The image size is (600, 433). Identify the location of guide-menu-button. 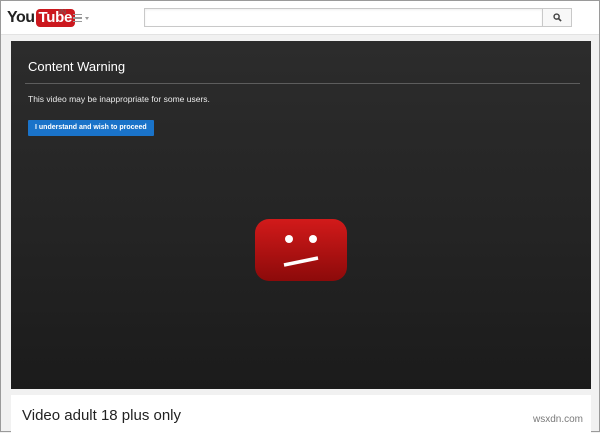
(82, 18).